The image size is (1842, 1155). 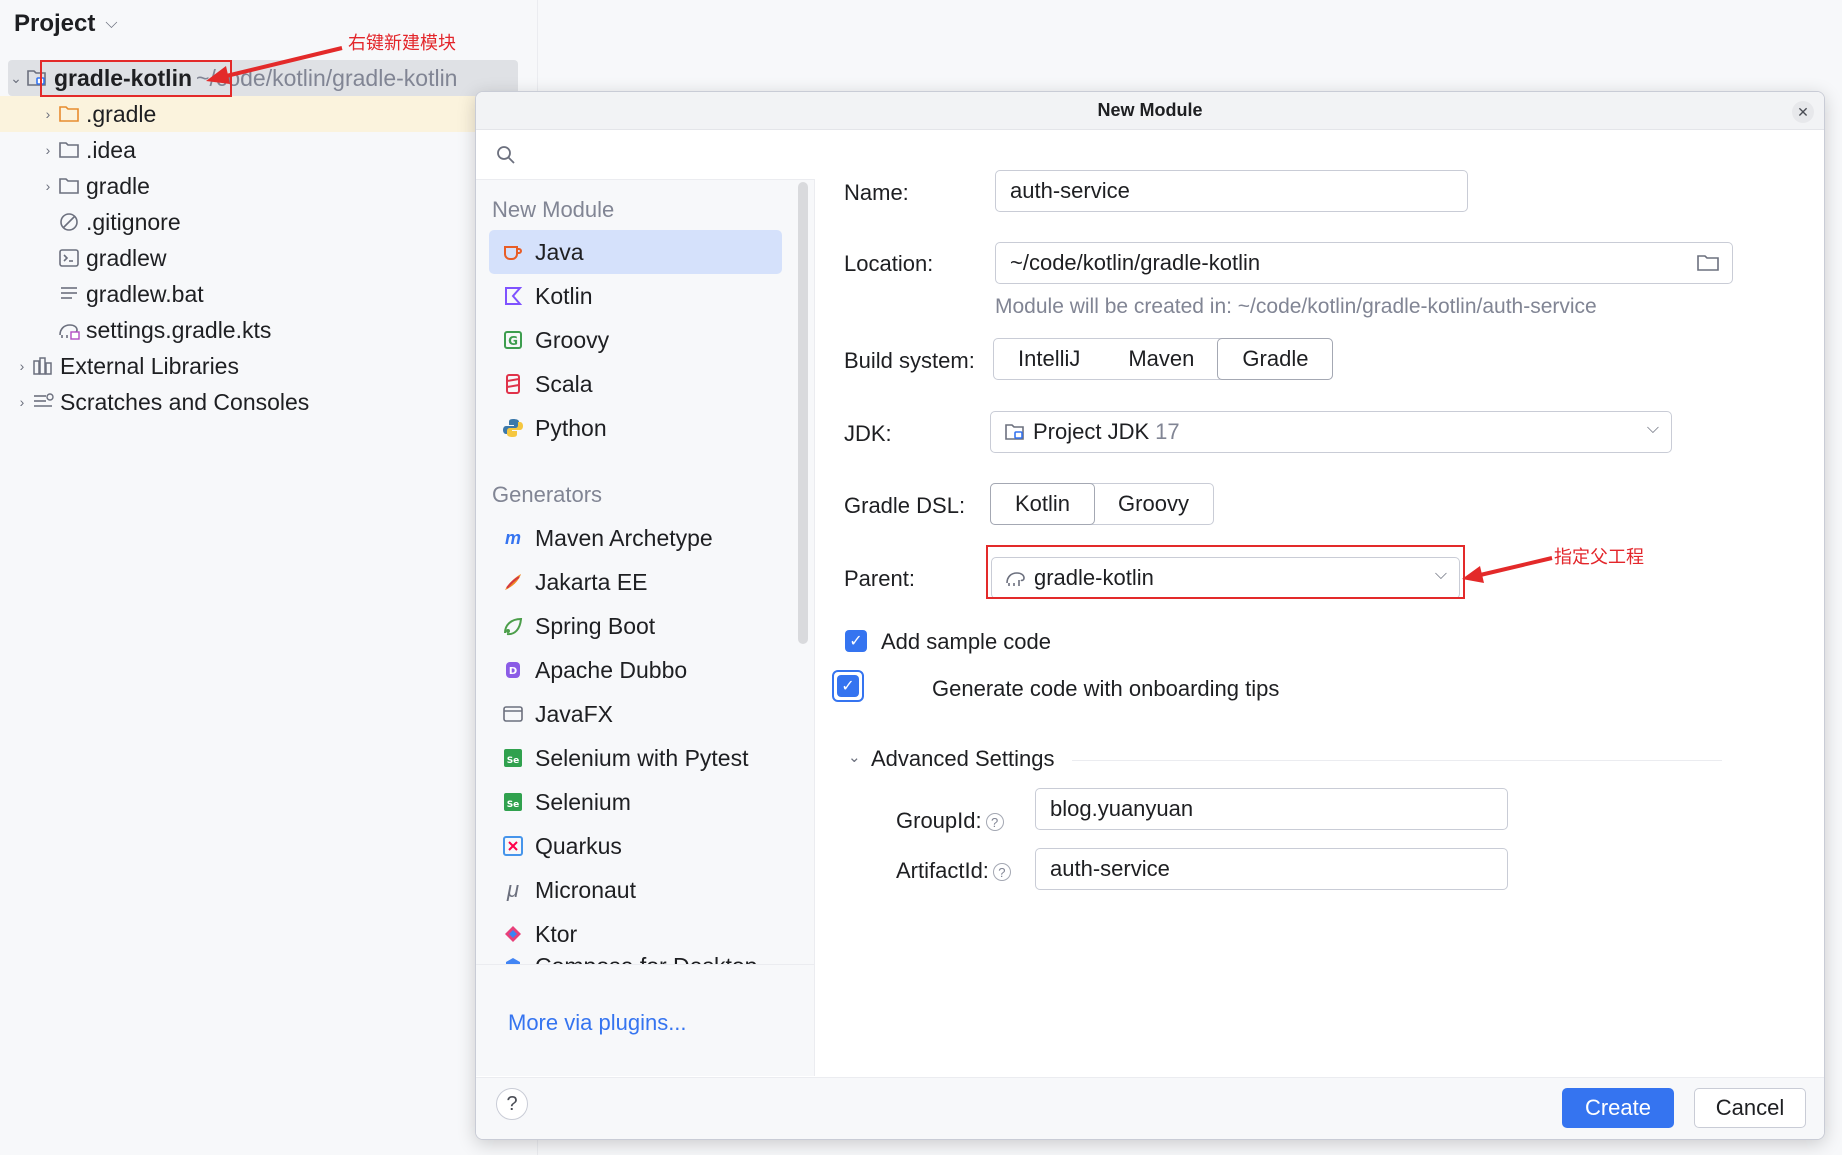 What do you see at coordinates (635, 538) in the screenshot?
I see `list-item-maven-archetype: m Maven Archetype` at bounding box center [635, 538].